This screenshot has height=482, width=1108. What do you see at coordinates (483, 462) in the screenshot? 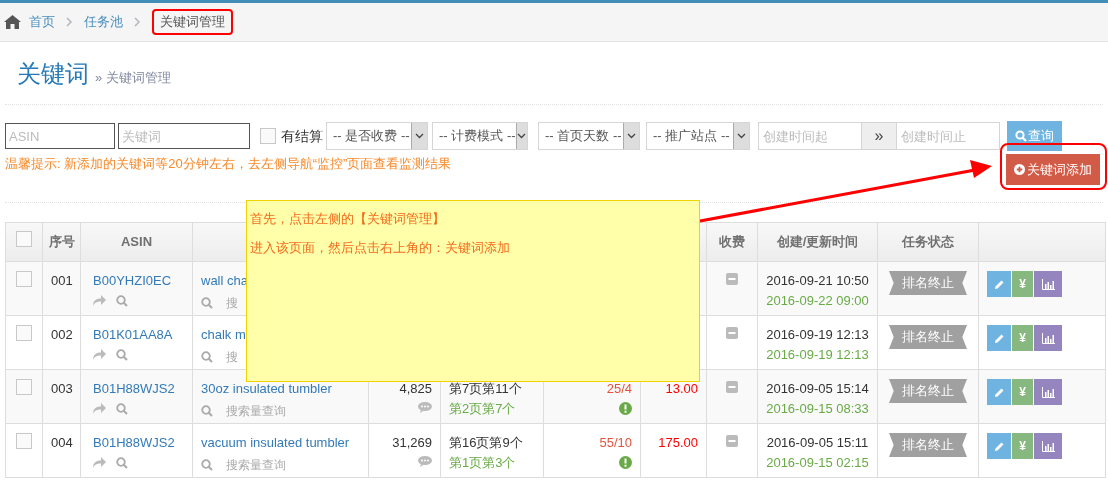
I see `home-rank-text: 第1页第3个` at bounding box center [483, 462].